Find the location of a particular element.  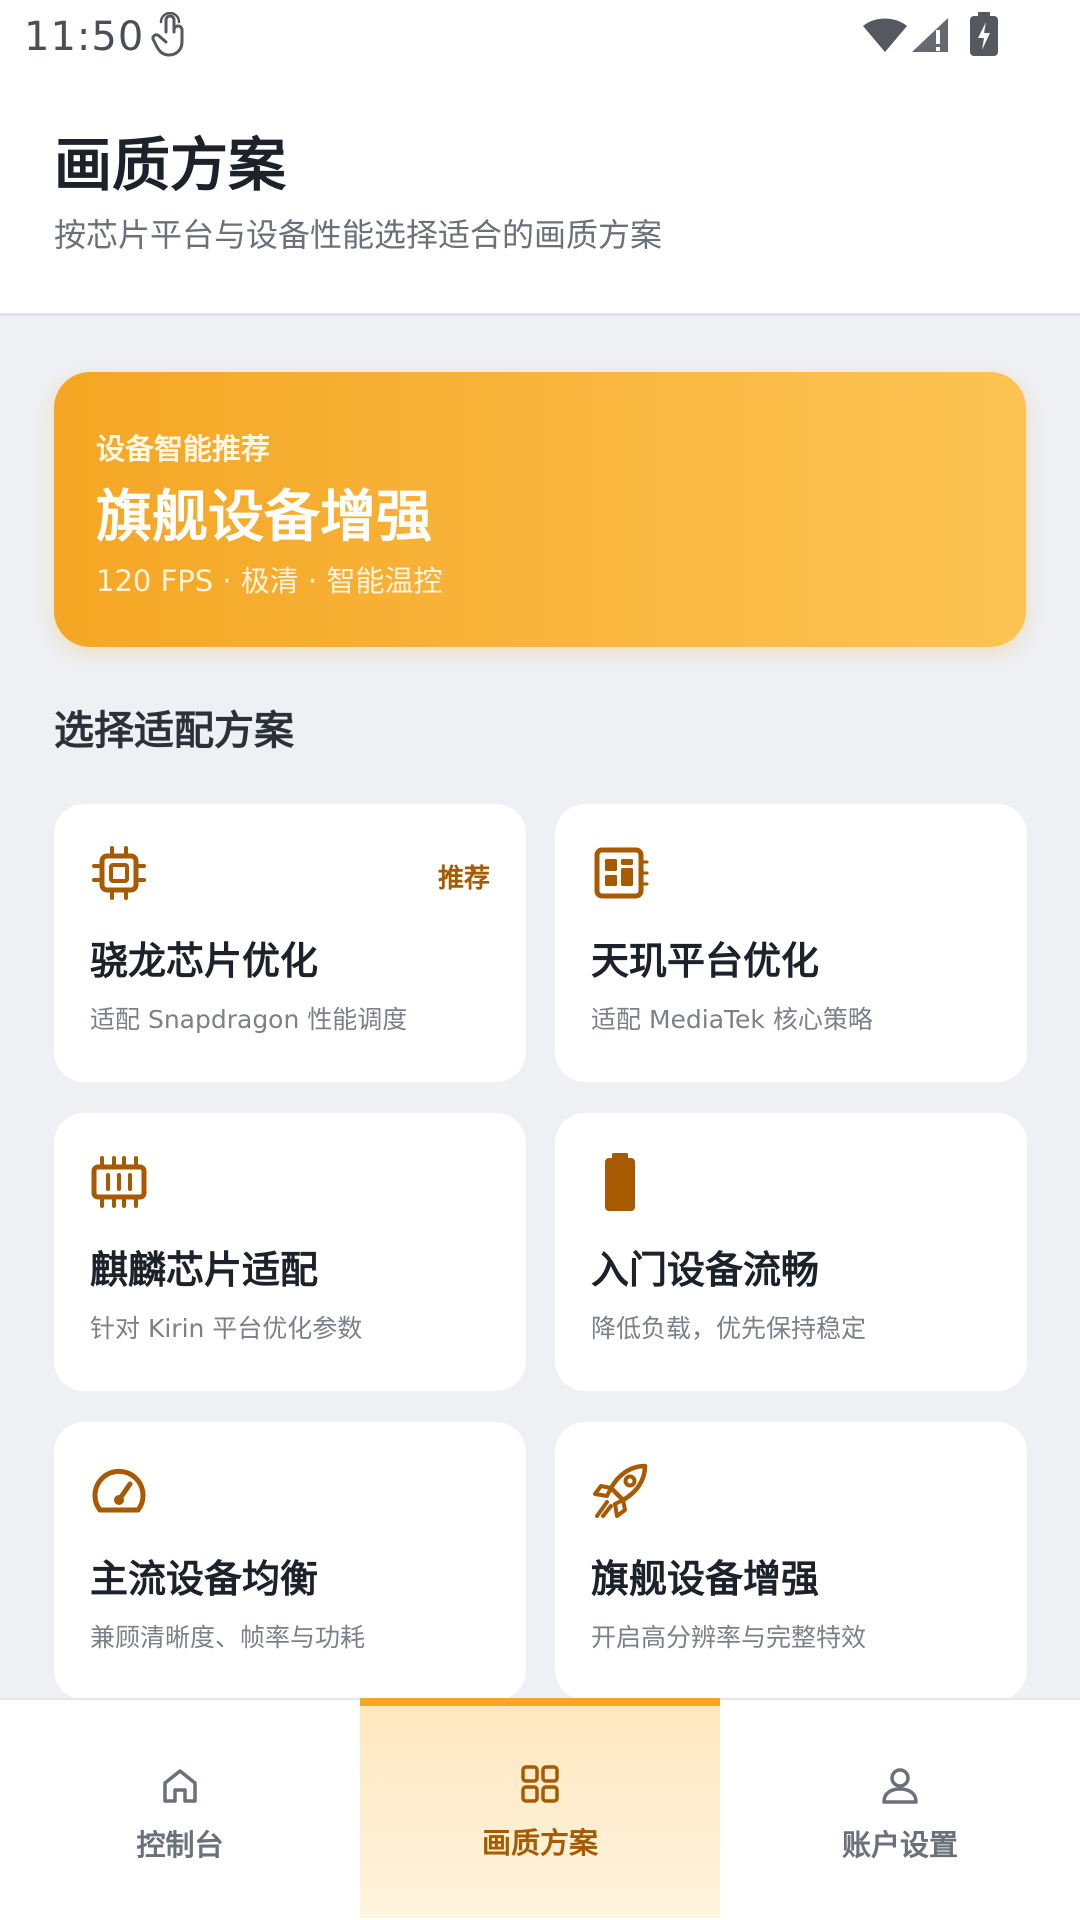

plan-card-description: 适配 MediaTek 核心策略 is located at coordinates (732, 1019).